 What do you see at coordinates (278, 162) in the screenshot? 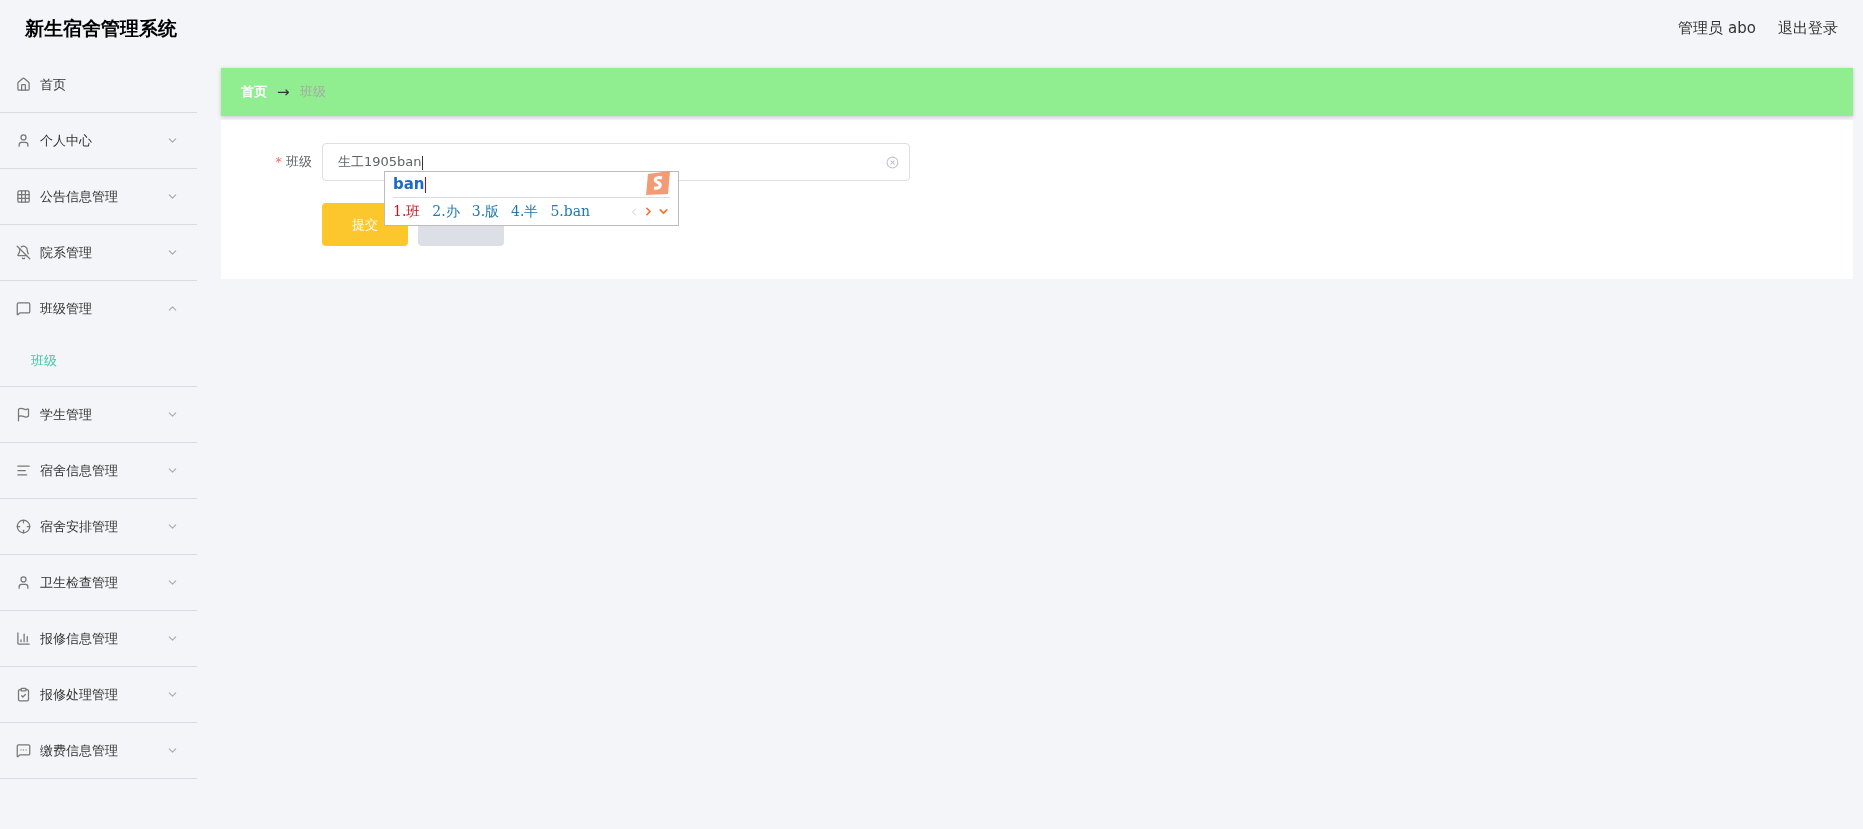
I see `required-mark: *` at bounding box center [278, 162].